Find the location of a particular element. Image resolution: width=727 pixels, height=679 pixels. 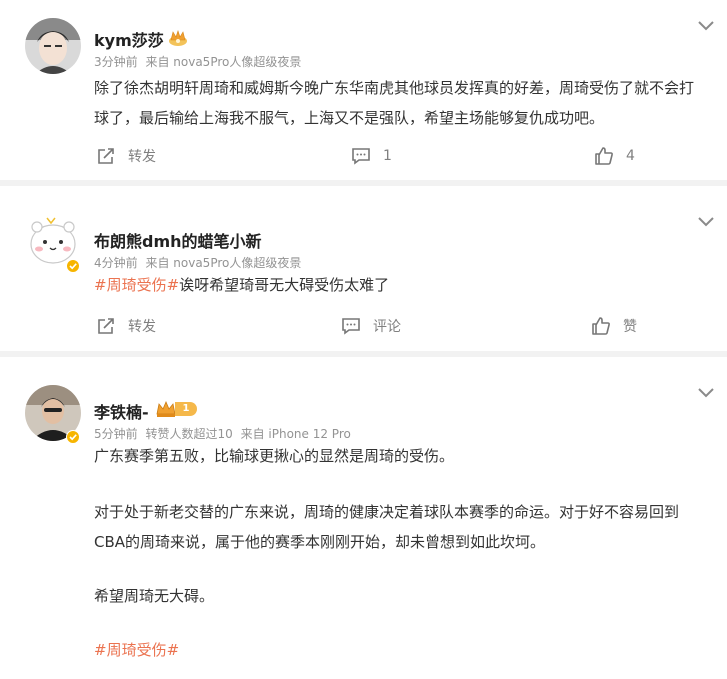

post-time: 4分钟前 is located at coordinates (116, 263).